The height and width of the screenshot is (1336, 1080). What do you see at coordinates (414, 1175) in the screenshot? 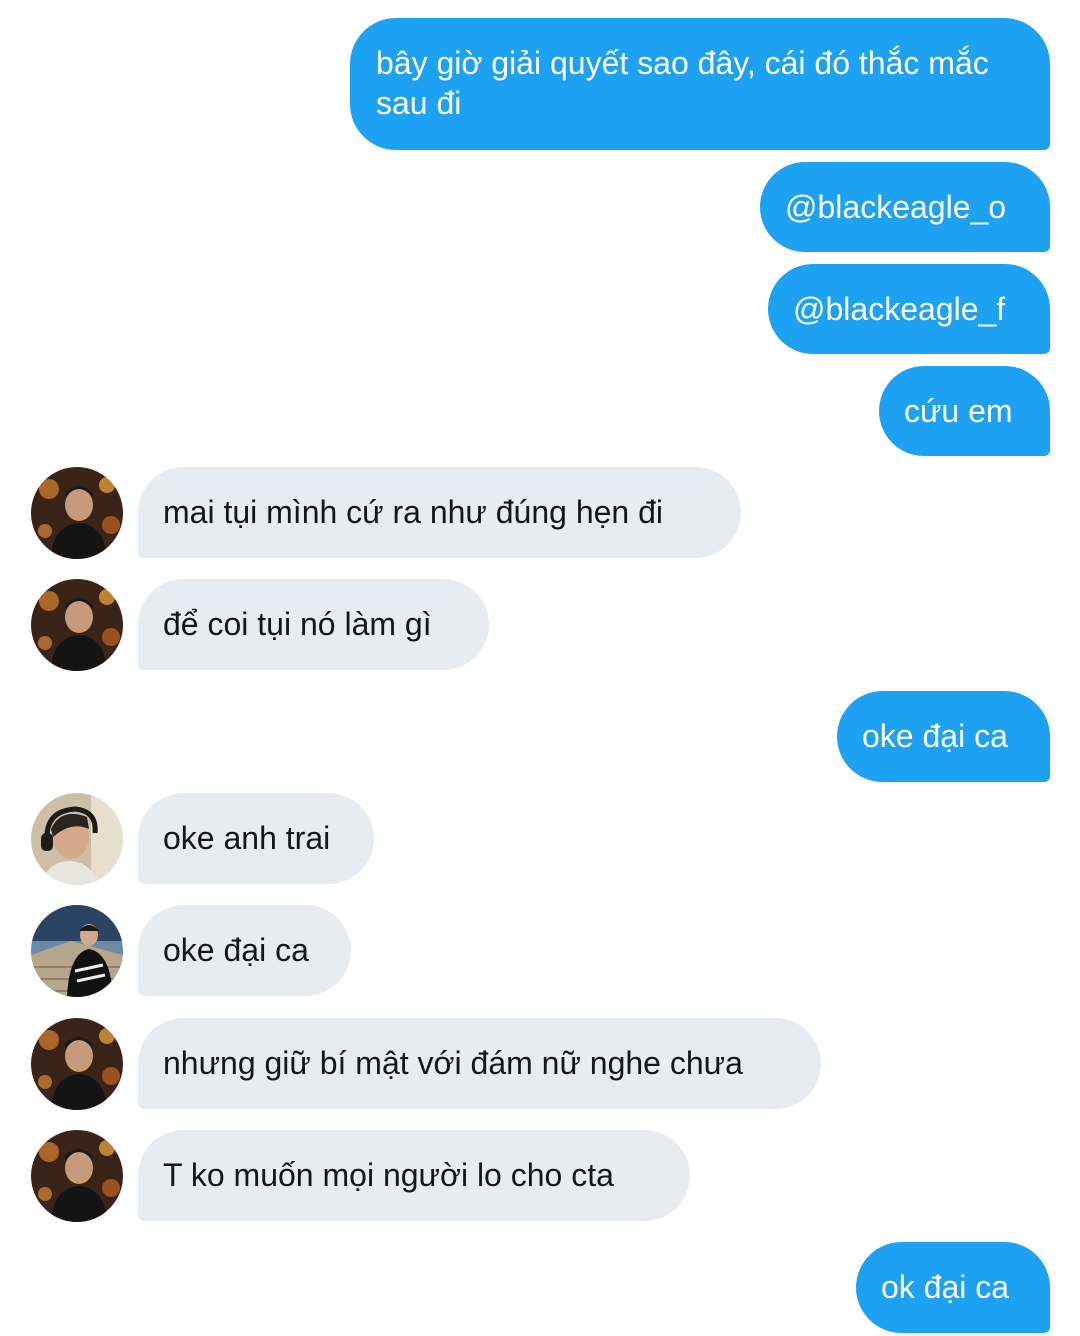
I see `received-message: T ko muốn mọi người lo cho cta` at bounding box center [414, 1175].